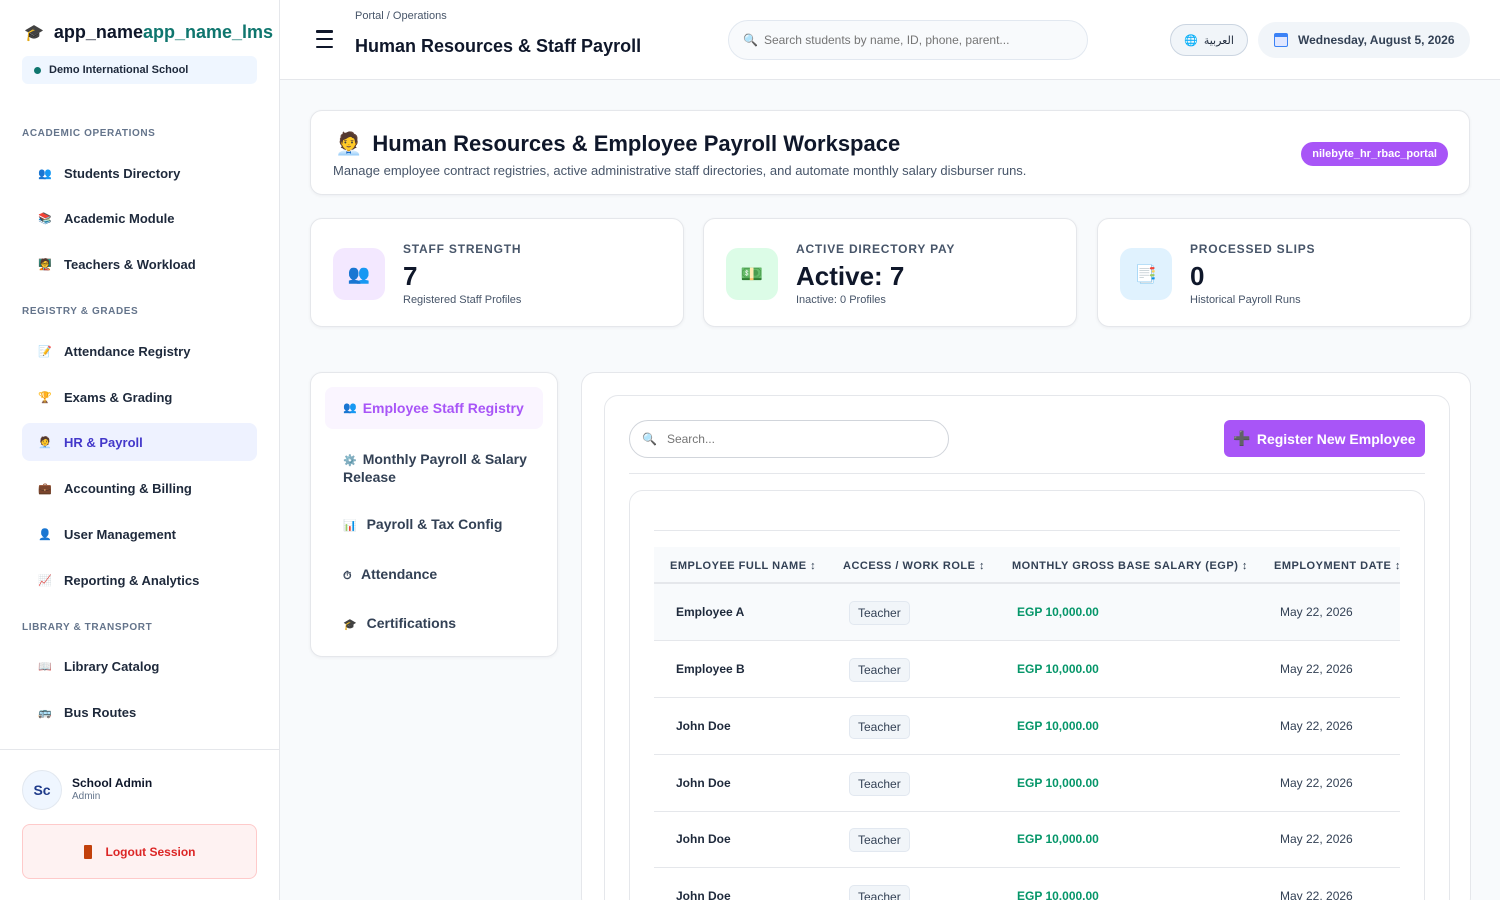  Describe the element at coordinates (139, 70) in the screenshot. I see `school-selector: Demo International School` at that location.